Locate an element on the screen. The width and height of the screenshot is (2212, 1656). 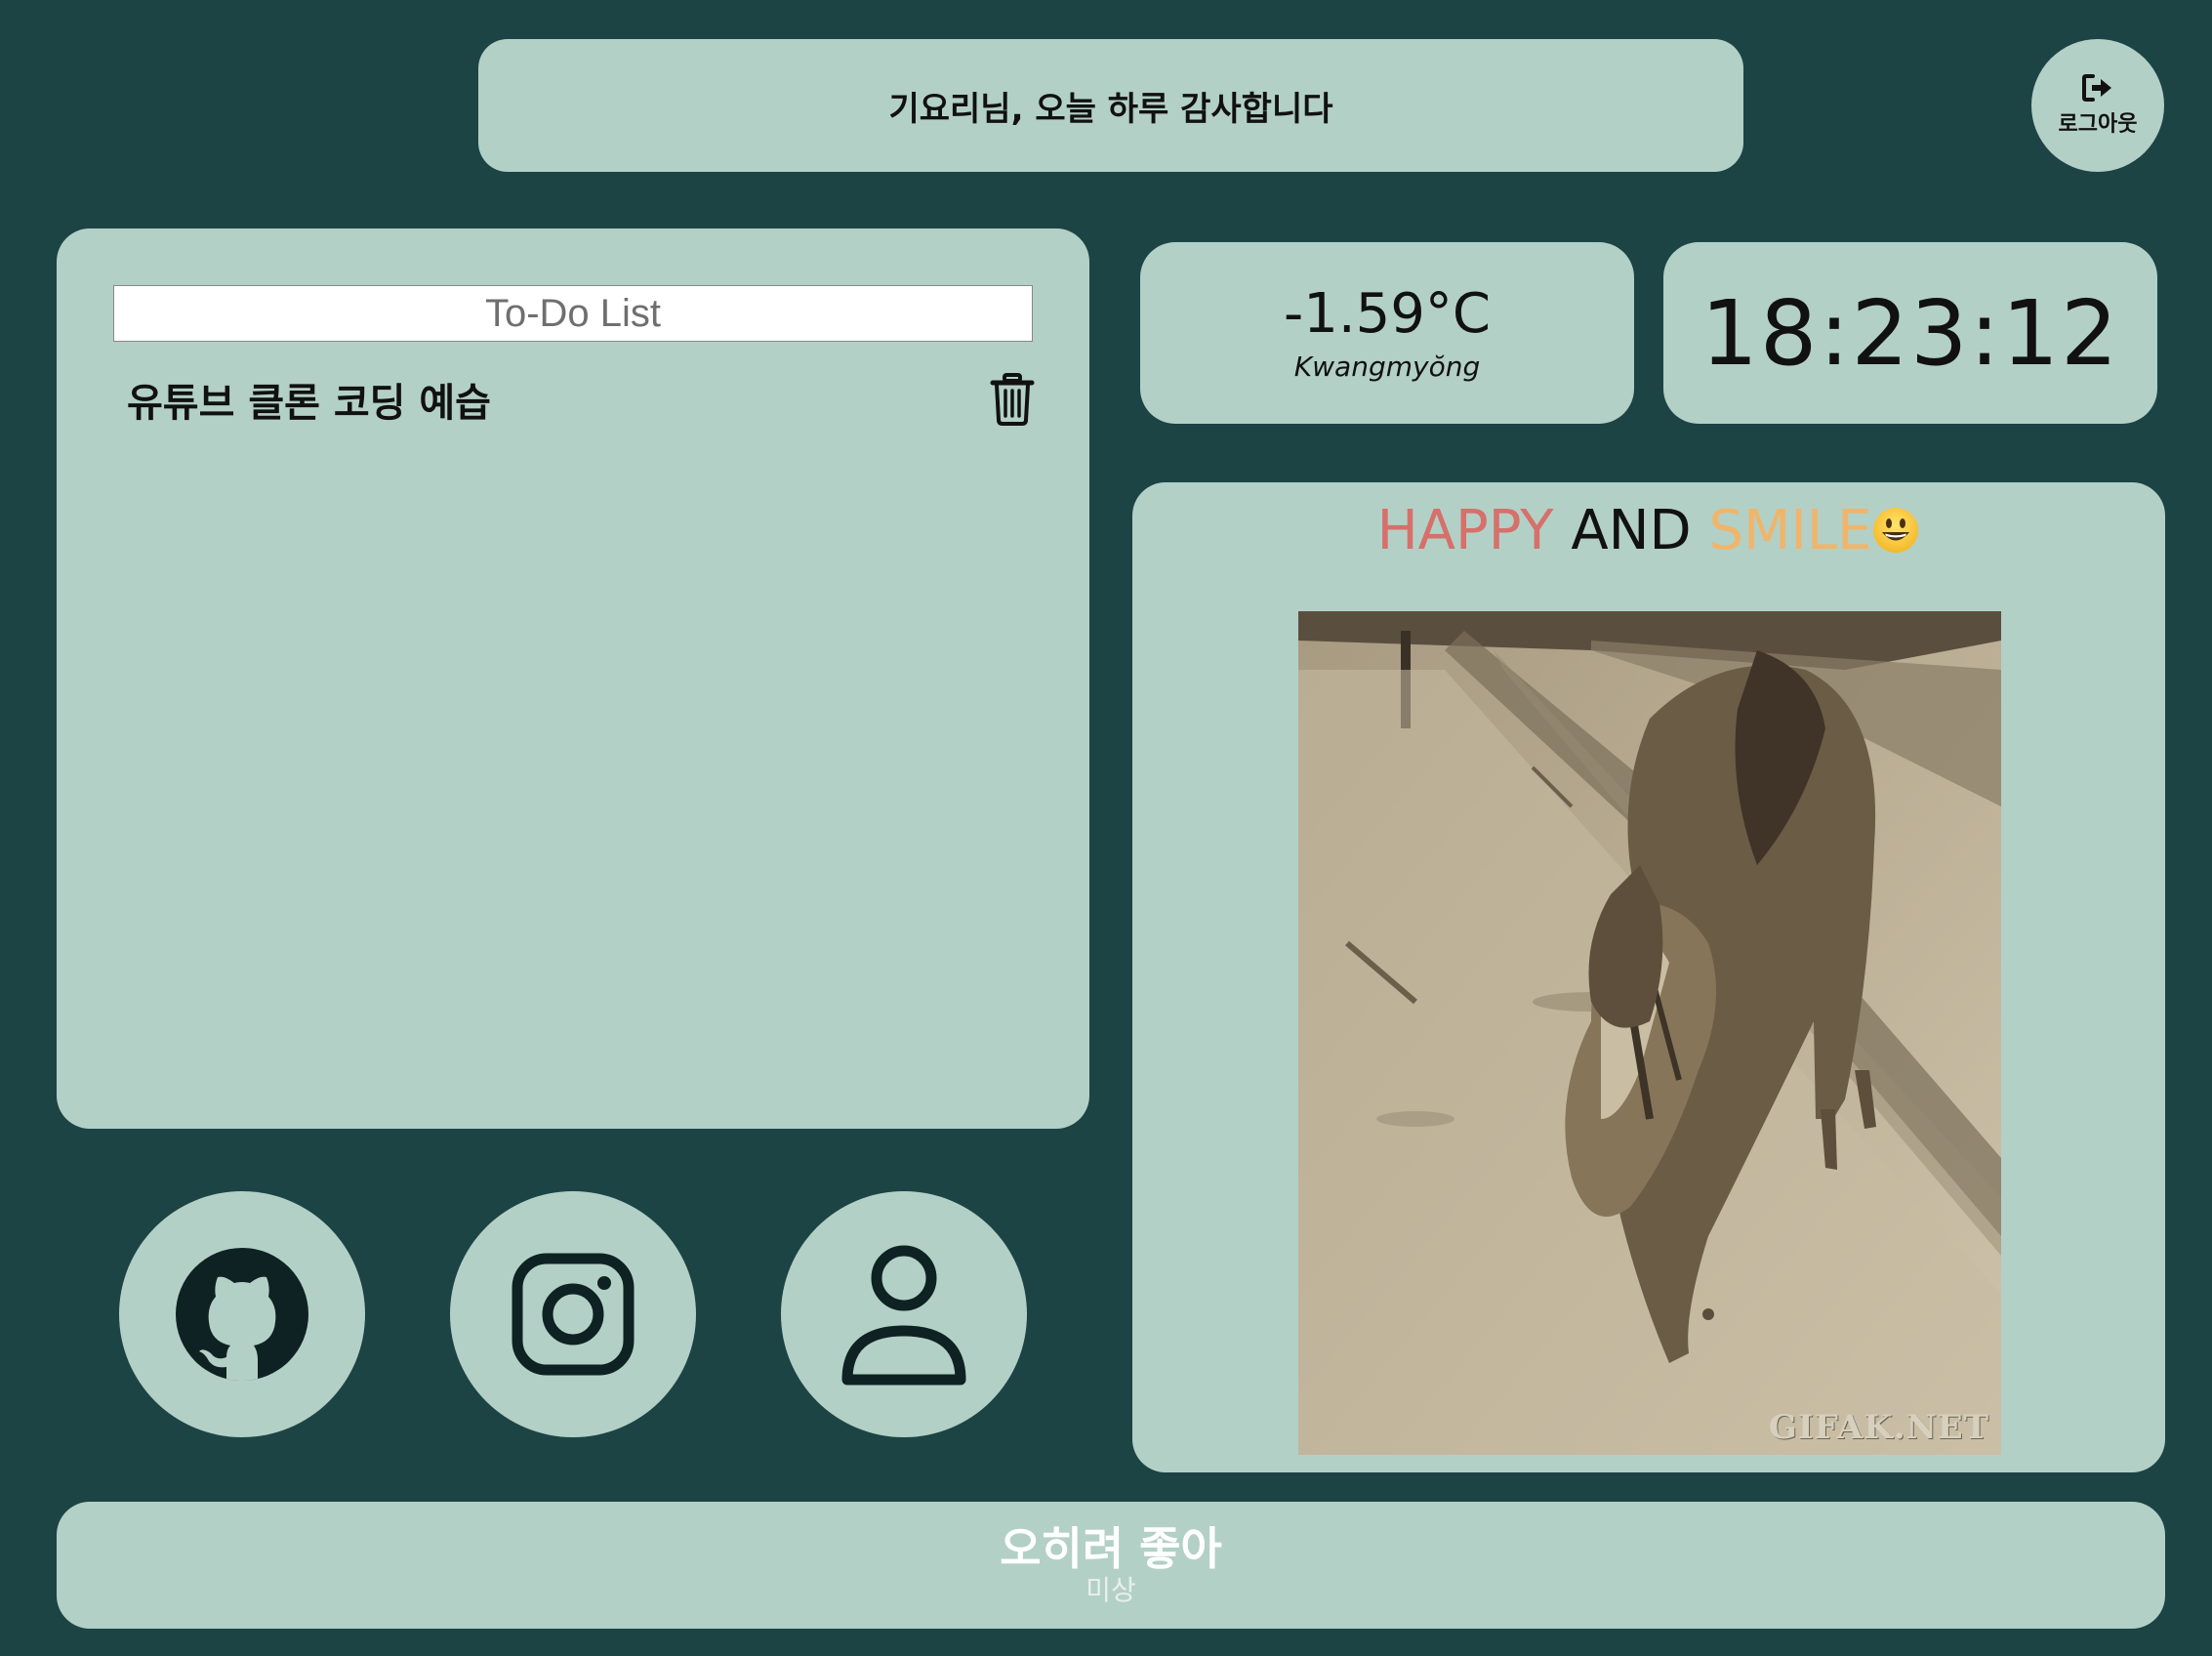
logout-button: 로그아웃 is located at coordinates (2097, 106).